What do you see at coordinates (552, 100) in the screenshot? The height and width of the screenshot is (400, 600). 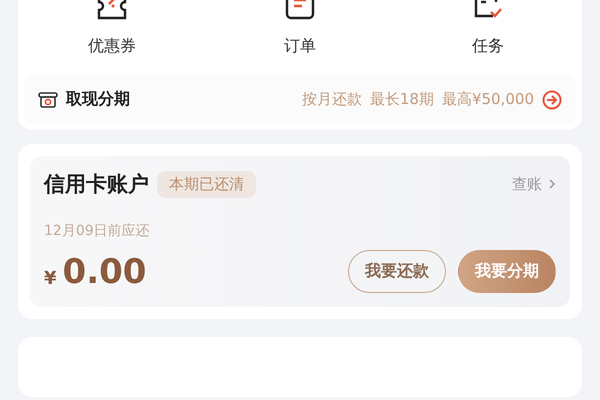 I see `arrow-circle-icon` at bounding box center [552, 100].